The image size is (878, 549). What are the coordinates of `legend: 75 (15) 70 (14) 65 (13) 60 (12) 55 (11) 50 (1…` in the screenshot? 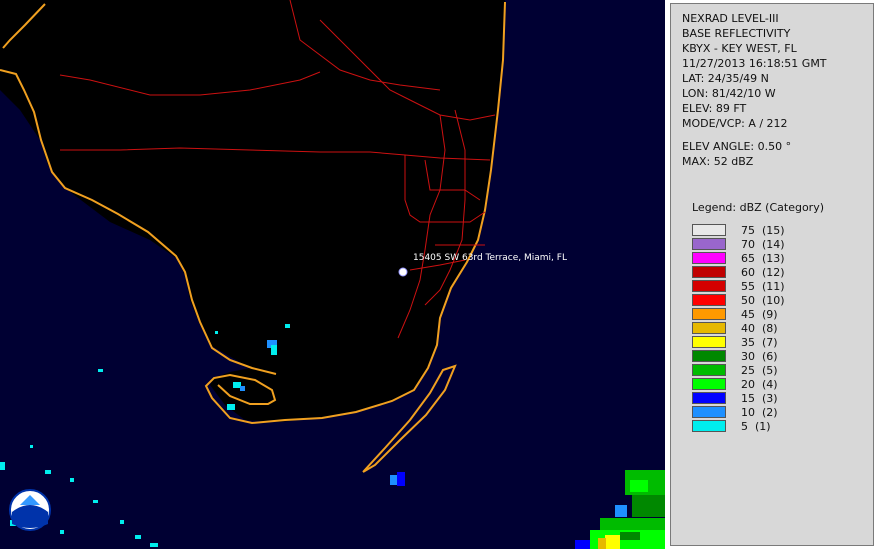 It's located at (738, 328).